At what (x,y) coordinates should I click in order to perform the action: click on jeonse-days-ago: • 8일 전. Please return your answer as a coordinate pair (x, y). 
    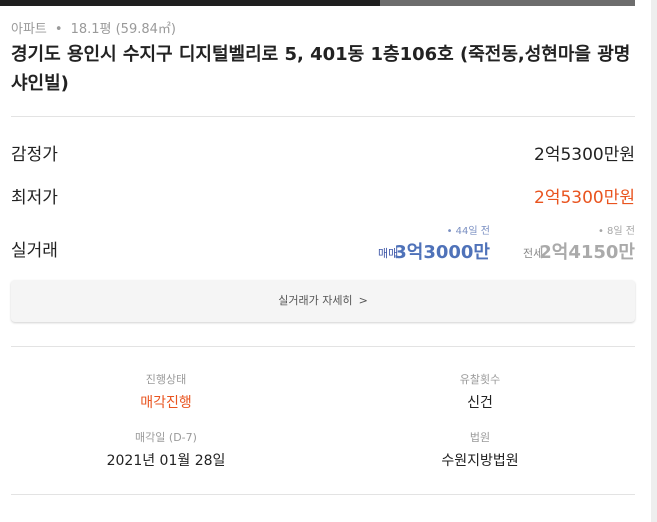
    Looking at the image, I should click on (616, 231).